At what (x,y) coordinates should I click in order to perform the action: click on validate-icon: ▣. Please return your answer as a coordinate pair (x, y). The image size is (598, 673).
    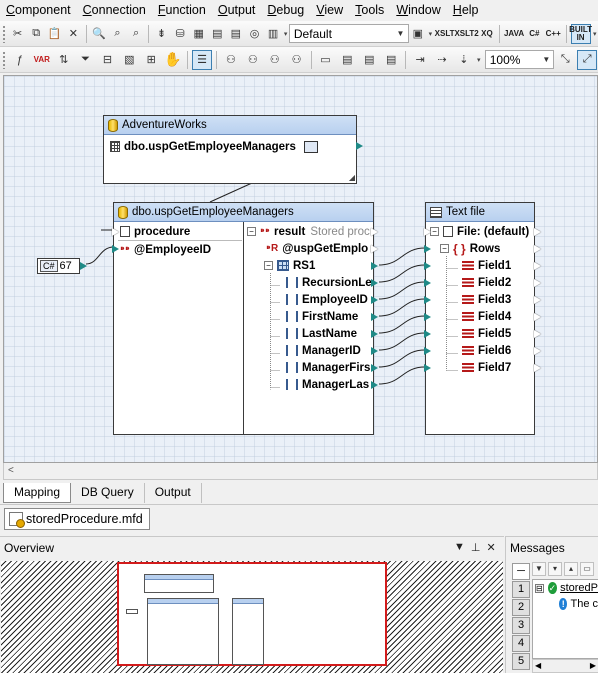
    Looking at the image, I should click on (418, 34).